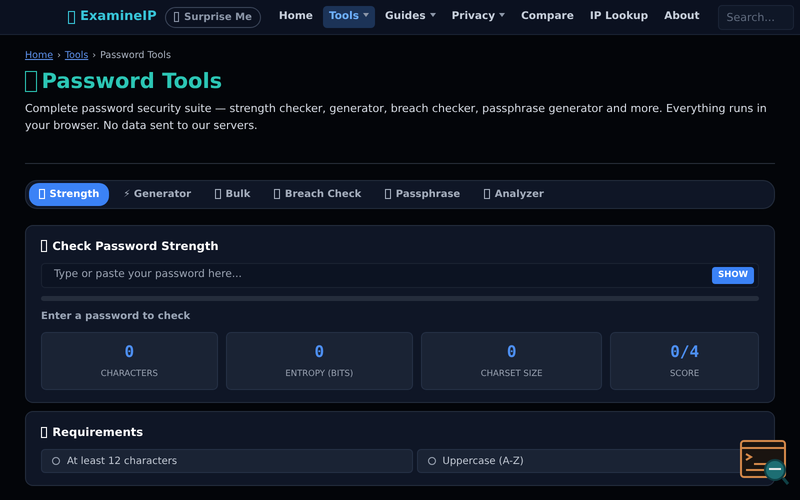 Image resolution: width=800 pixels, height=500 pixels. Describe the element at coordinates (396, 117) in the screenshot. I see `page-description: Complete password security suite — strength checker, generator, breach checker, passphrase generator and more. Everything runs in your browser. No data sent to our servers.` at that location.